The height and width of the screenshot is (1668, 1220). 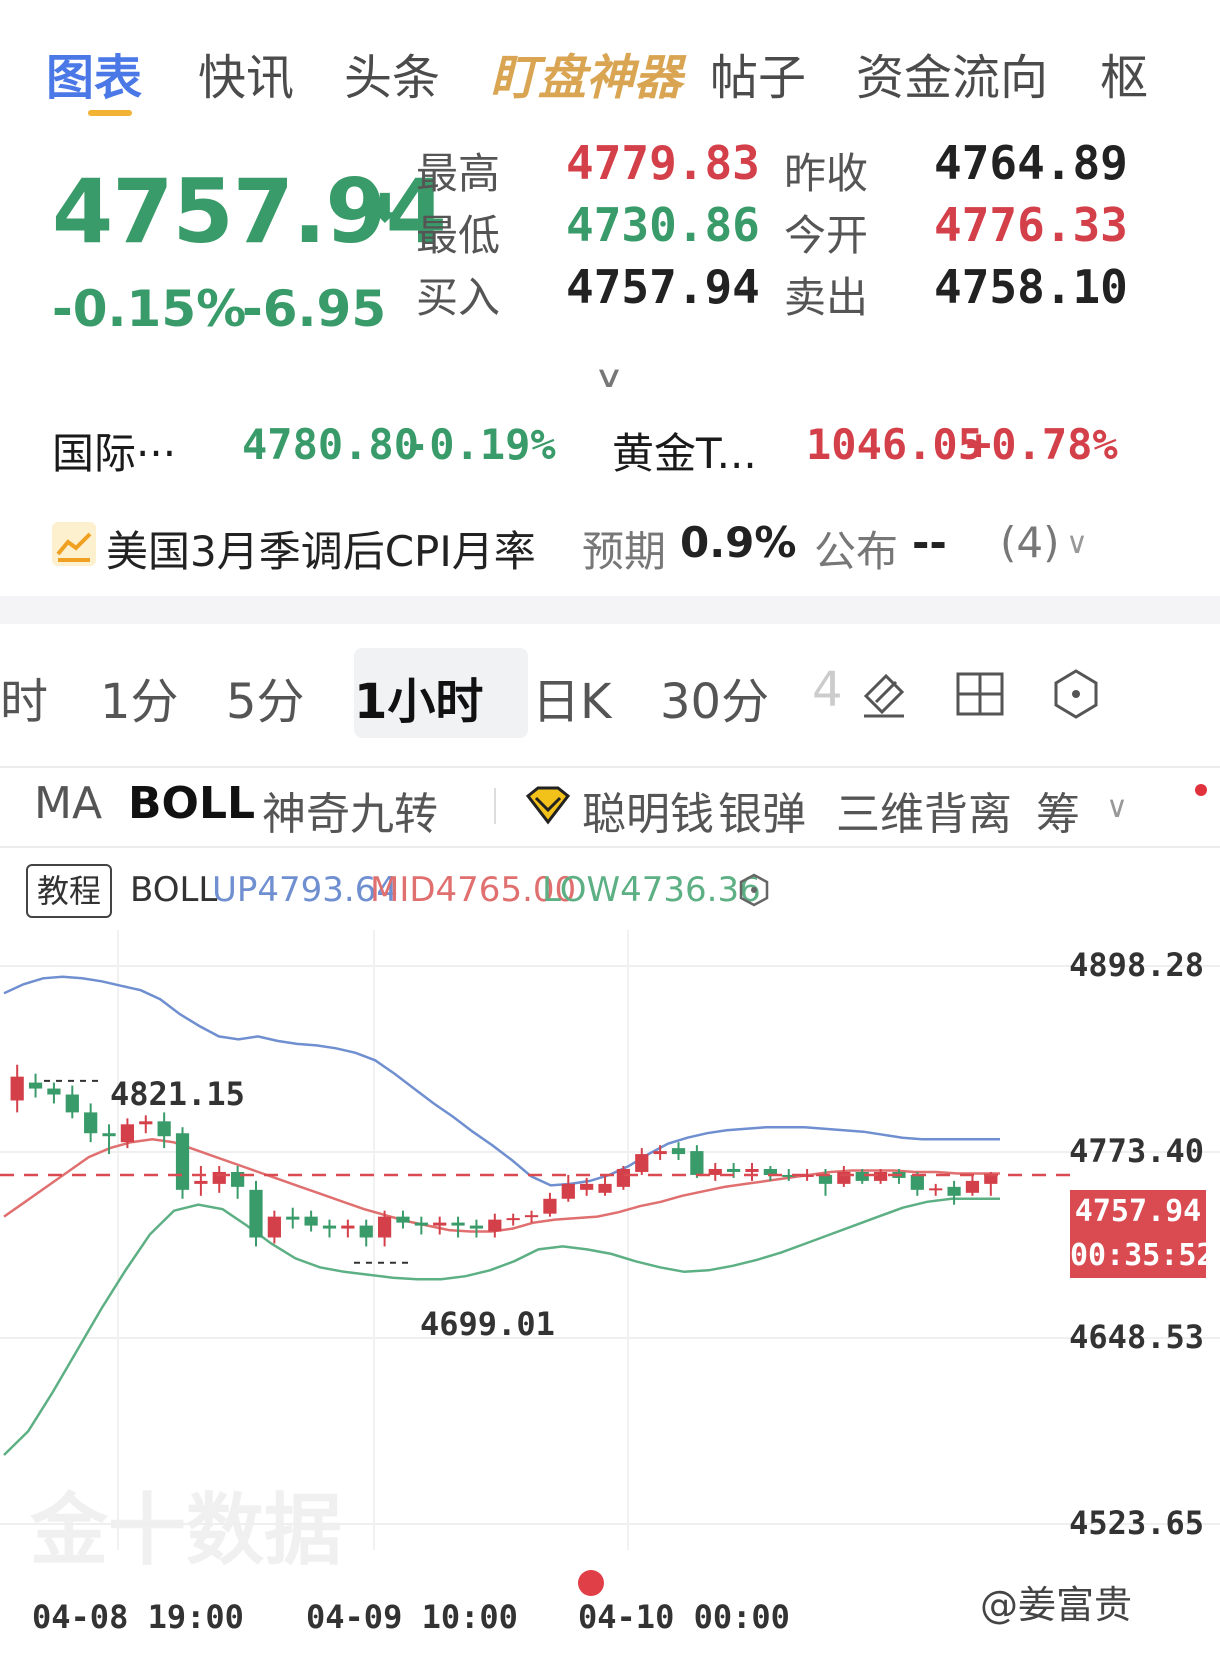 What do you see at coordinates (138, 1617) in the screenshot?
I see `date-axis-label: 04-08 19:00` at bounding box center [138, 1617].